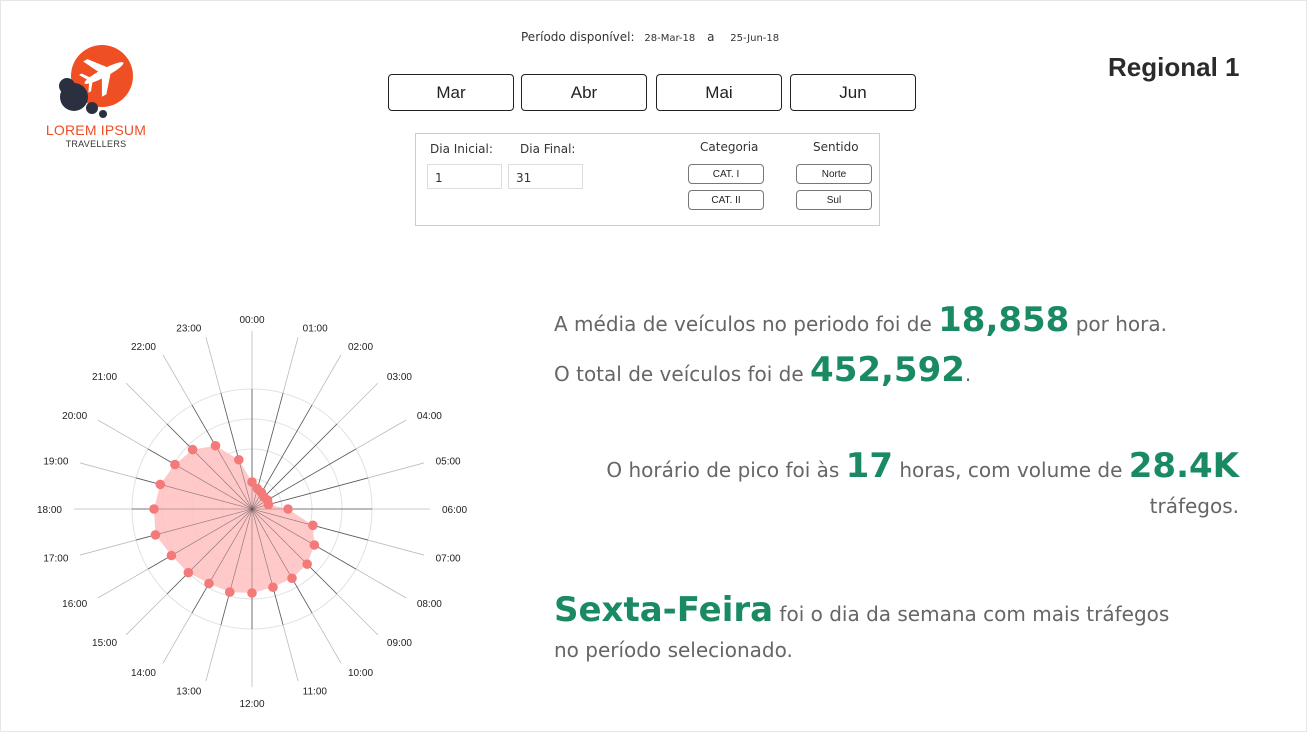 The width and height of the screenshot is (1307, 732). I want to click on data-point-19:00, so click(160, 484).